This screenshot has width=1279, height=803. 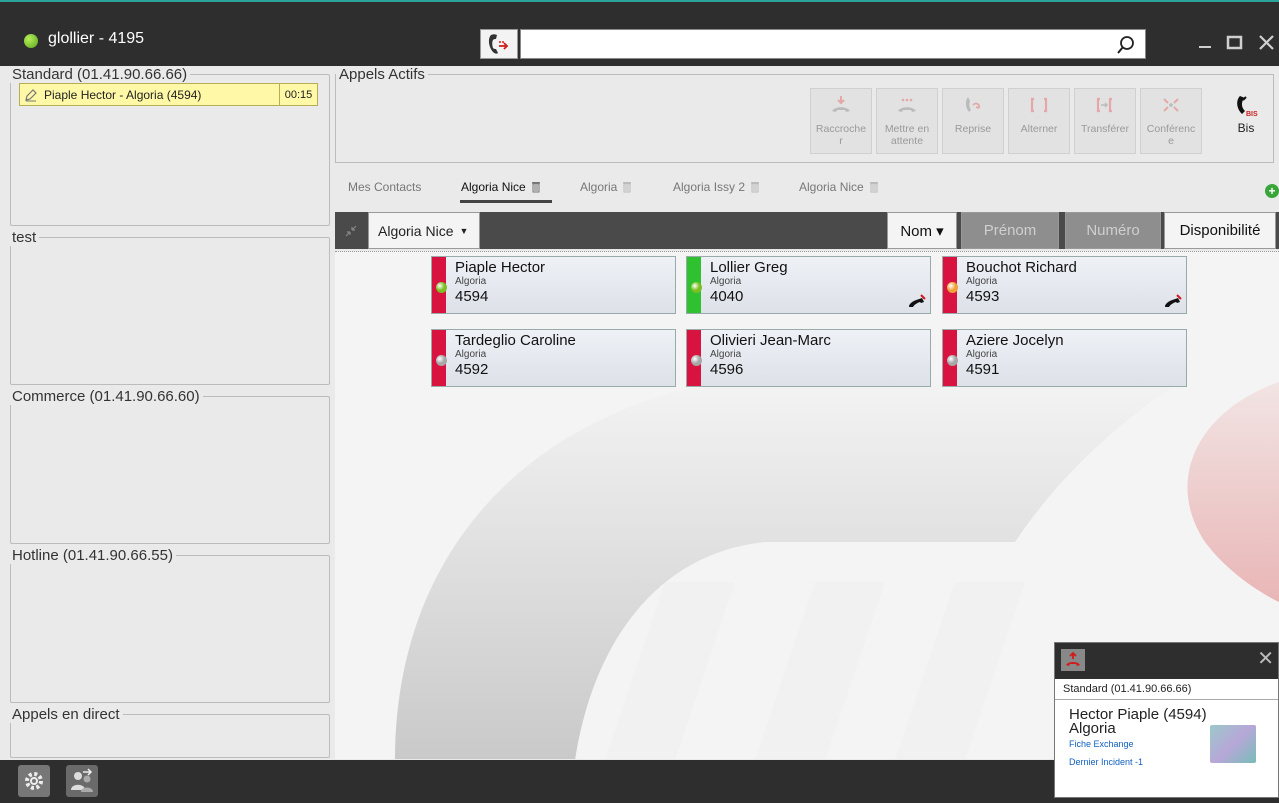 What do you see at coordinates (1265, 659) in the screenshot?
I see `popup-close-icon: ✕` at bounding box center [1265, 659].